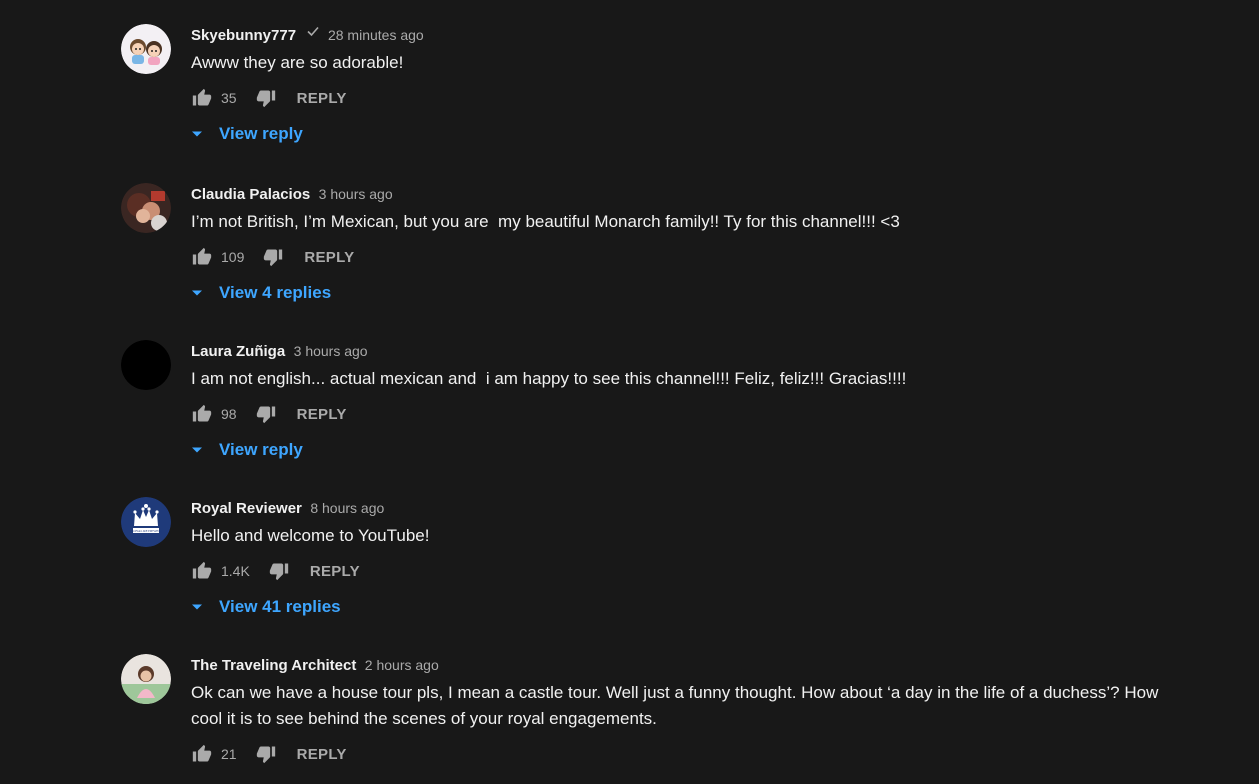  What do you see at coordinates (376, 35) in the screenshot?
I see `comment-timestamp: 28 minutes ago` at bounding box center [376, 35].